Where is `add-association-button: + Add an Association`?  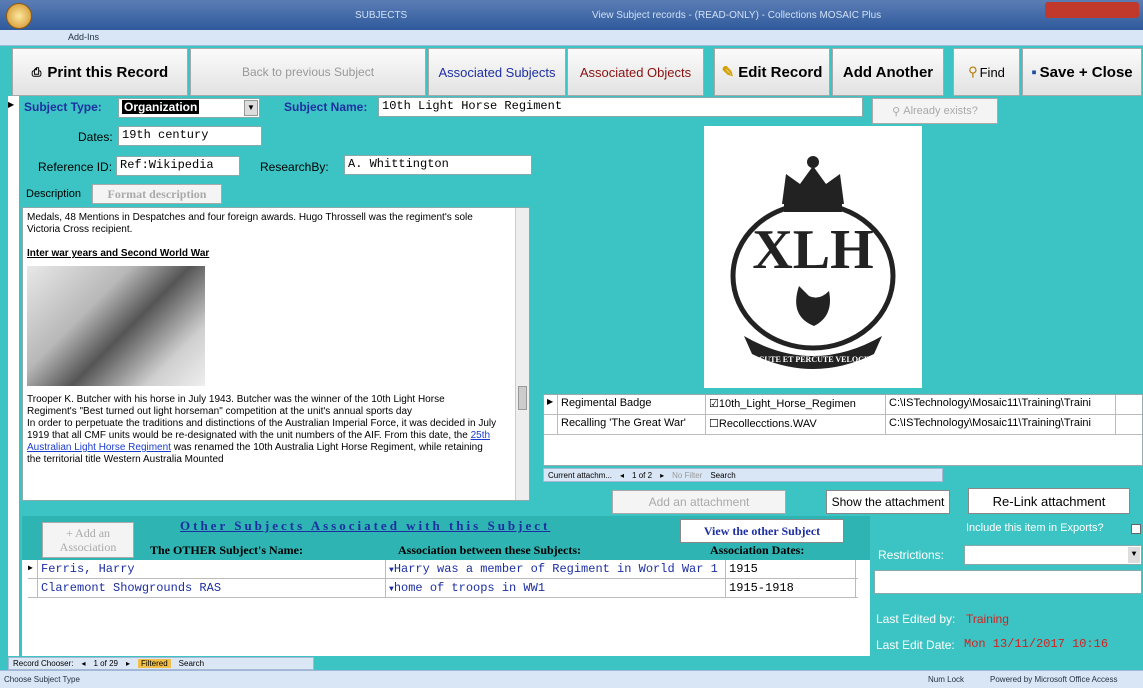 add-association-button: + Add an Association is located at coordinates (88, 540).